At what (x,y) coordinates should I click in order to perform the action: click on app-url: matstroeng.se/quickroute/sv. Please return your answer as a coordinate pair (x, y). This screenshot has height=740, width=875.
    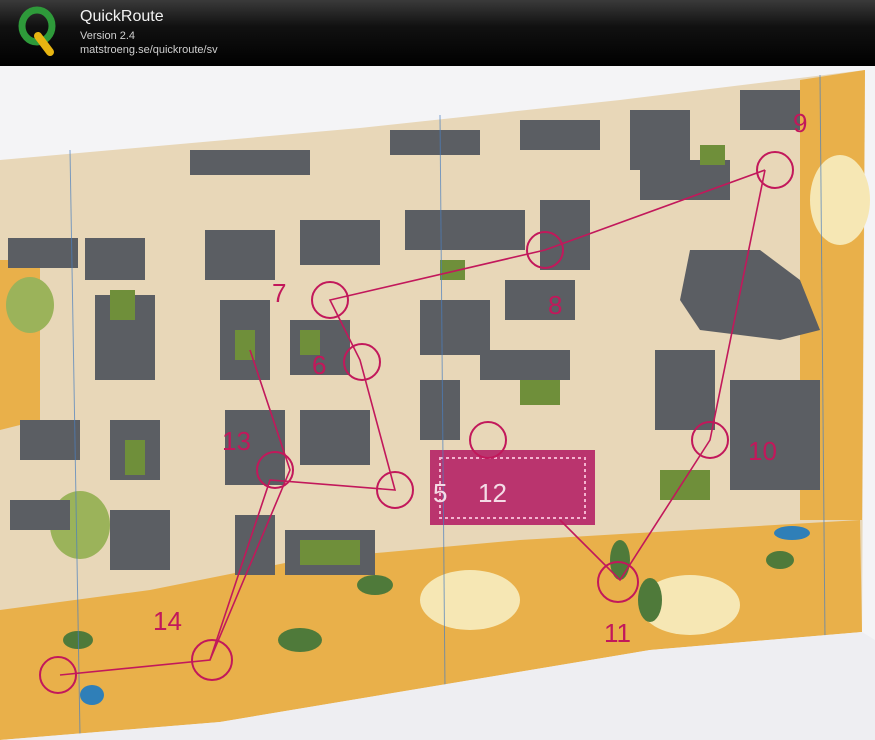
    Looking at the image, I should click on (149, 50).